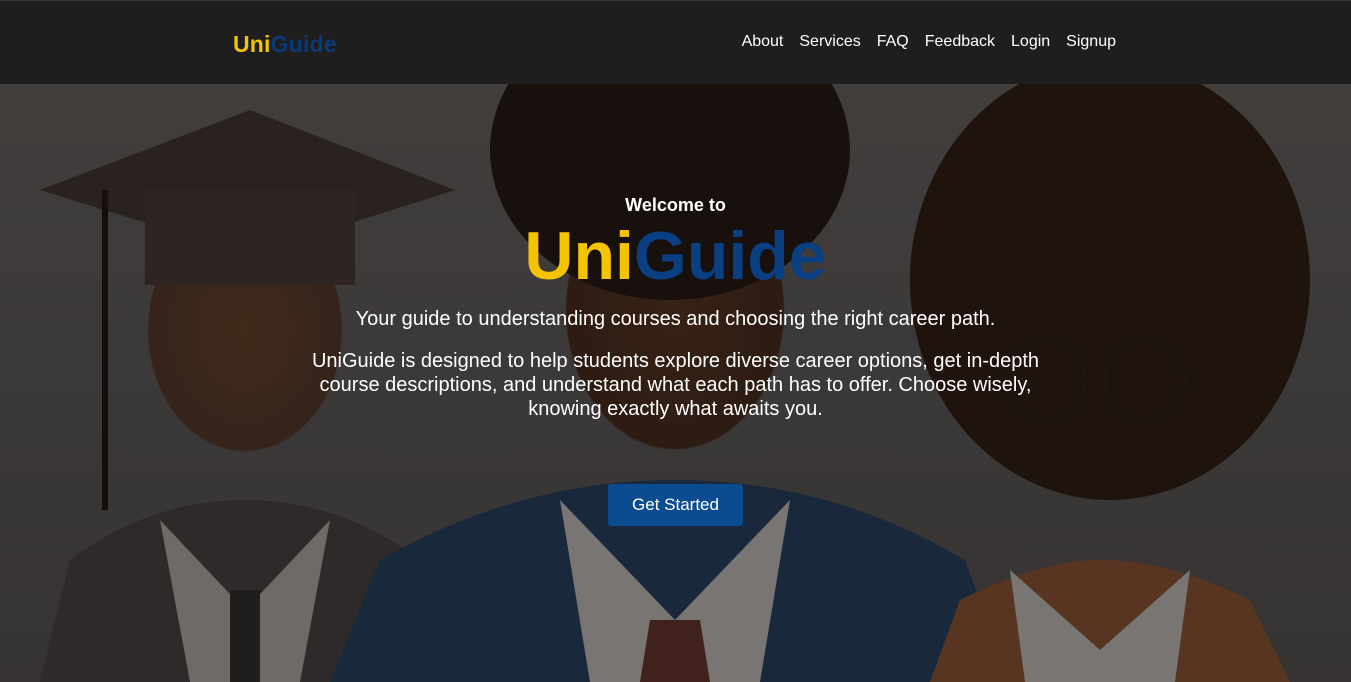 Image resolution: width=1351 pixels, height=682 pixels. I want to click on nav-links: About Services FAQ Feedback Login Signup, so click(929, 42).